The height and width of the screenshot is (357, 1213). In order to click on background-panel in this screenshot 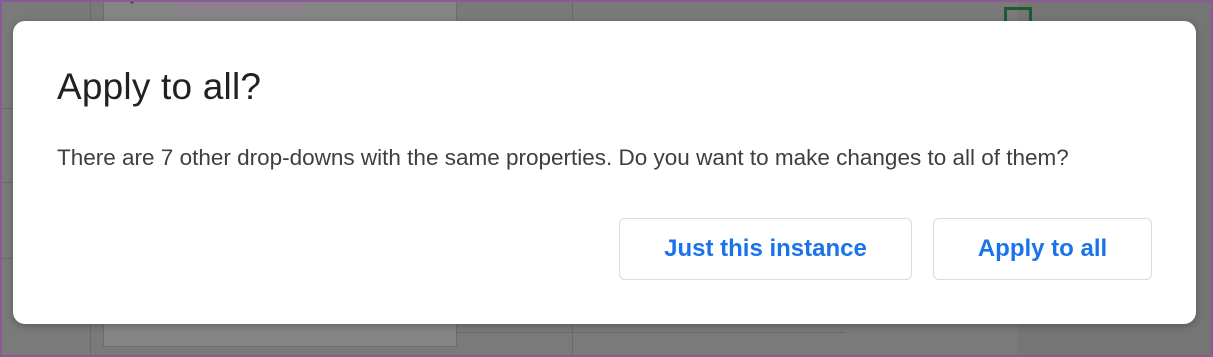, I will do `click(280, 335)`.